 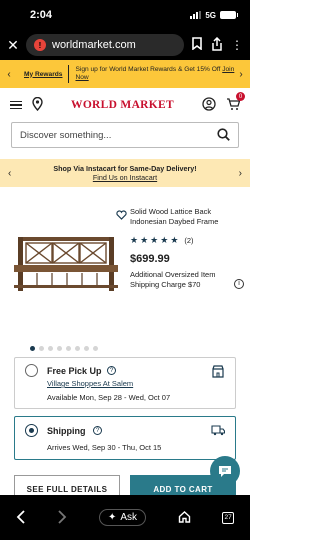 I want to click on more-options-icon: ⋮, so click(x=237, y=45).